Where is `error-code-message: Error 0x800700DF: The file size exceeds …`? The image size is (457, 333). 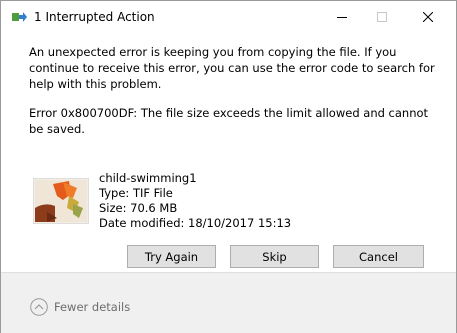
error-code-message: Error 0x800700DF: The file size exceeds … is located at coordinates (229, 121).